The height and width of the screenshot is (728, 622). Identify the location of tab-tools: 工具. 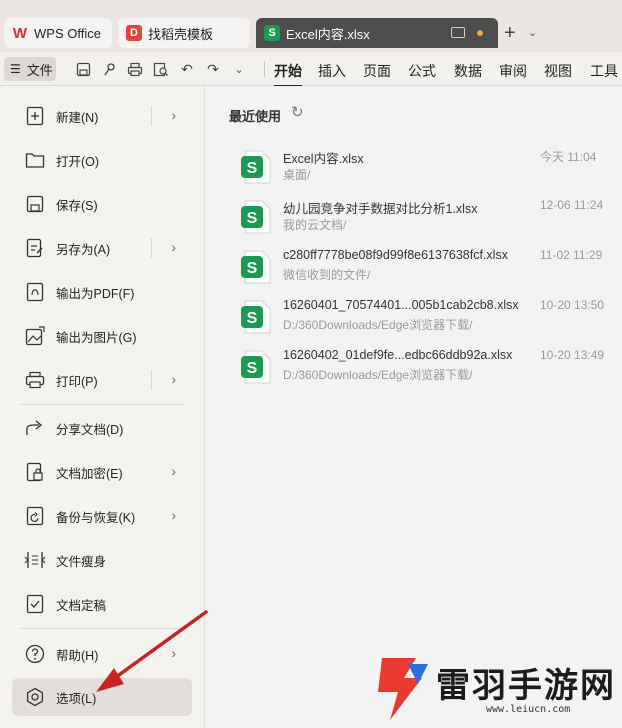
(604, 71).